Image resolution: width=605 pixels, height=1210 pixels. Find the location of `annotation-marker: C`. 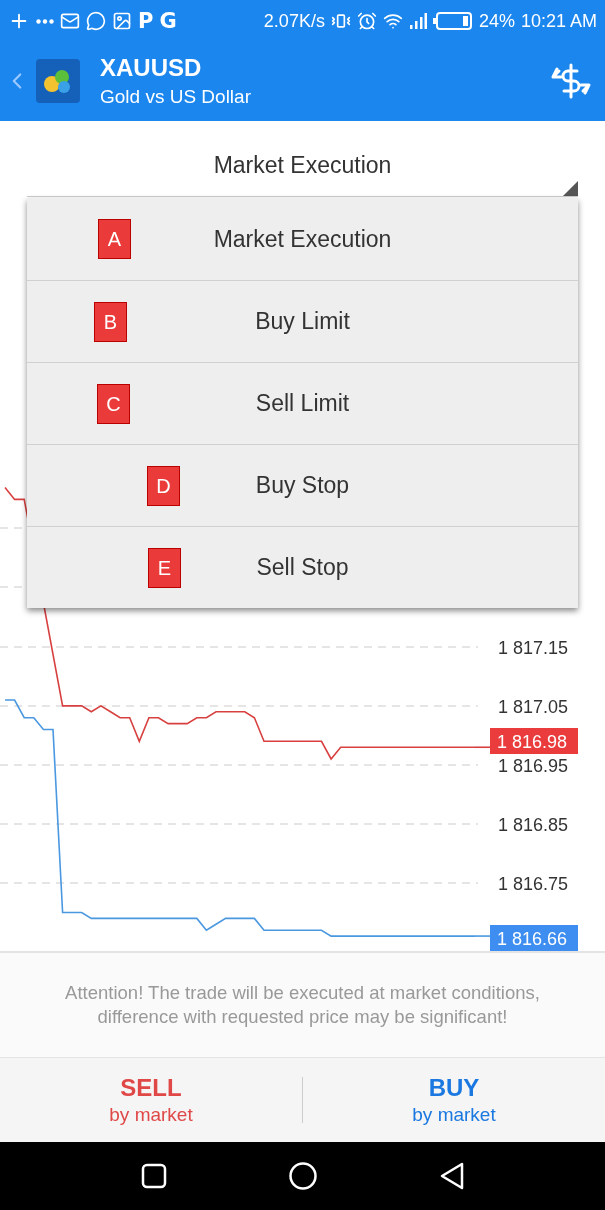

annotation-marker: C is located at coordinates (113, 404).